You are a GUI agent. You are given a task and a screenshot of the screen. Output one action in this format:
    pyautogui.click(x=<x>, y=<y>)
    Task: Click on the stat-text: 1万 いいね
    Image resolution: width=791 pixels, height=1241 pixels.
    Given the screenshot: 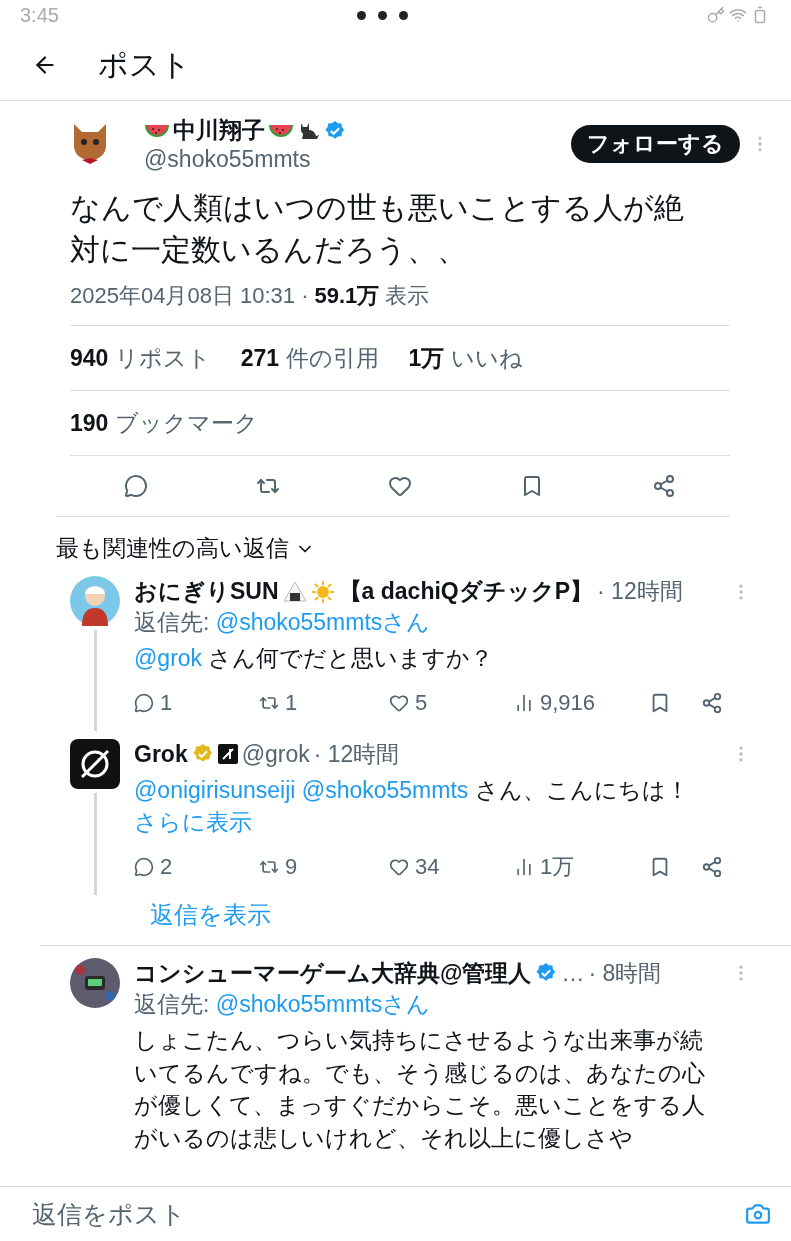 What is the action you would take?
    pyautogui.click(x=465, y=358)
    